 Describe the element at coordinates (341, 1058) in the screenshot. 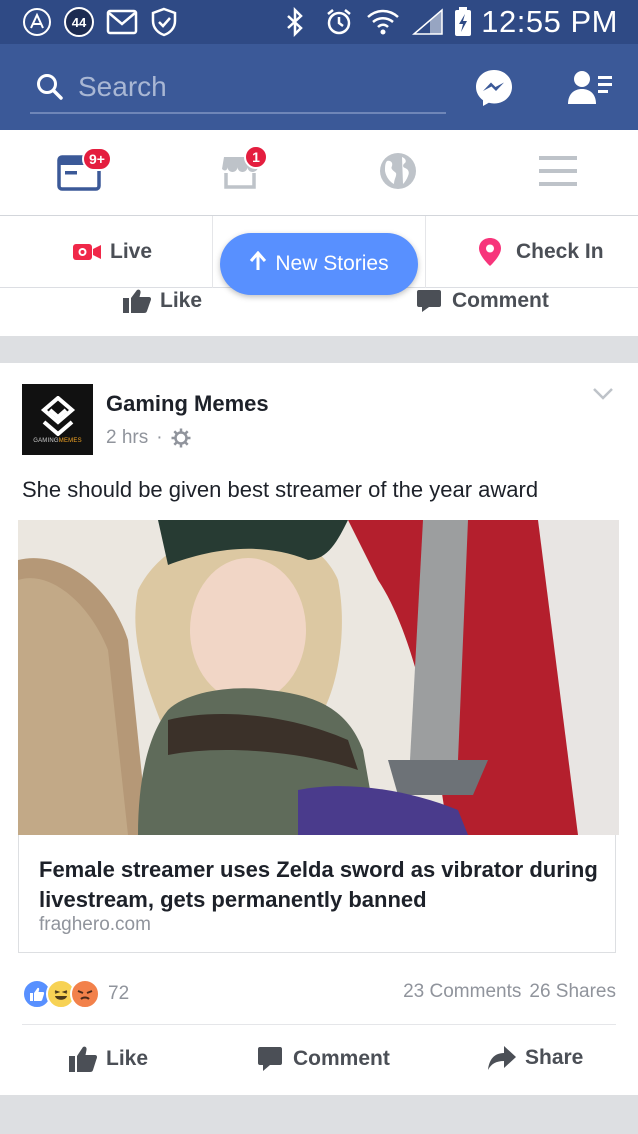

I see `comment-label: Comment` at that location.